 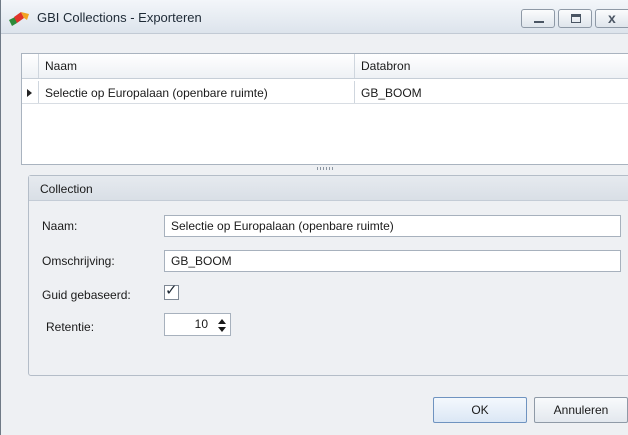 What do you see at coordinates (392, 261) in the screenshot?
I see `omschrijving-field` at bounding box center [392, 261].